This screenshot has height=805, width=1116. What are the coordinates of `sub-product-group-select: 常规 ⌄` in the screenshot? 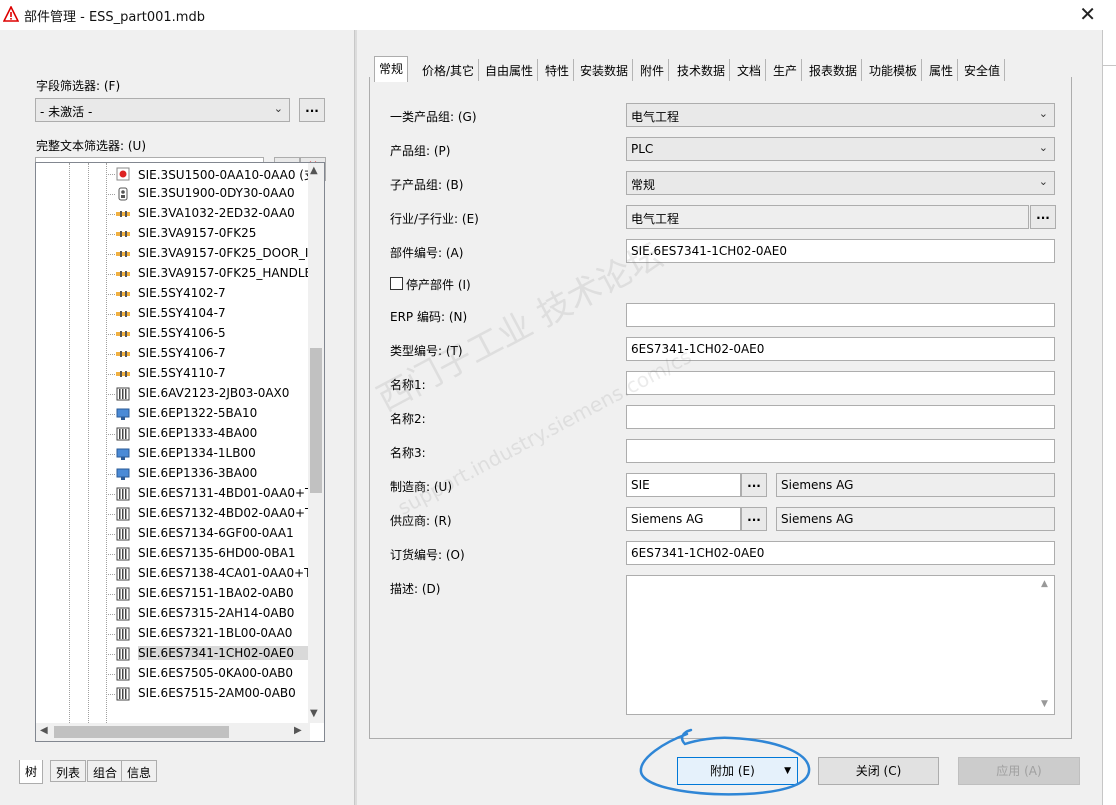 It's located at (840, 183).